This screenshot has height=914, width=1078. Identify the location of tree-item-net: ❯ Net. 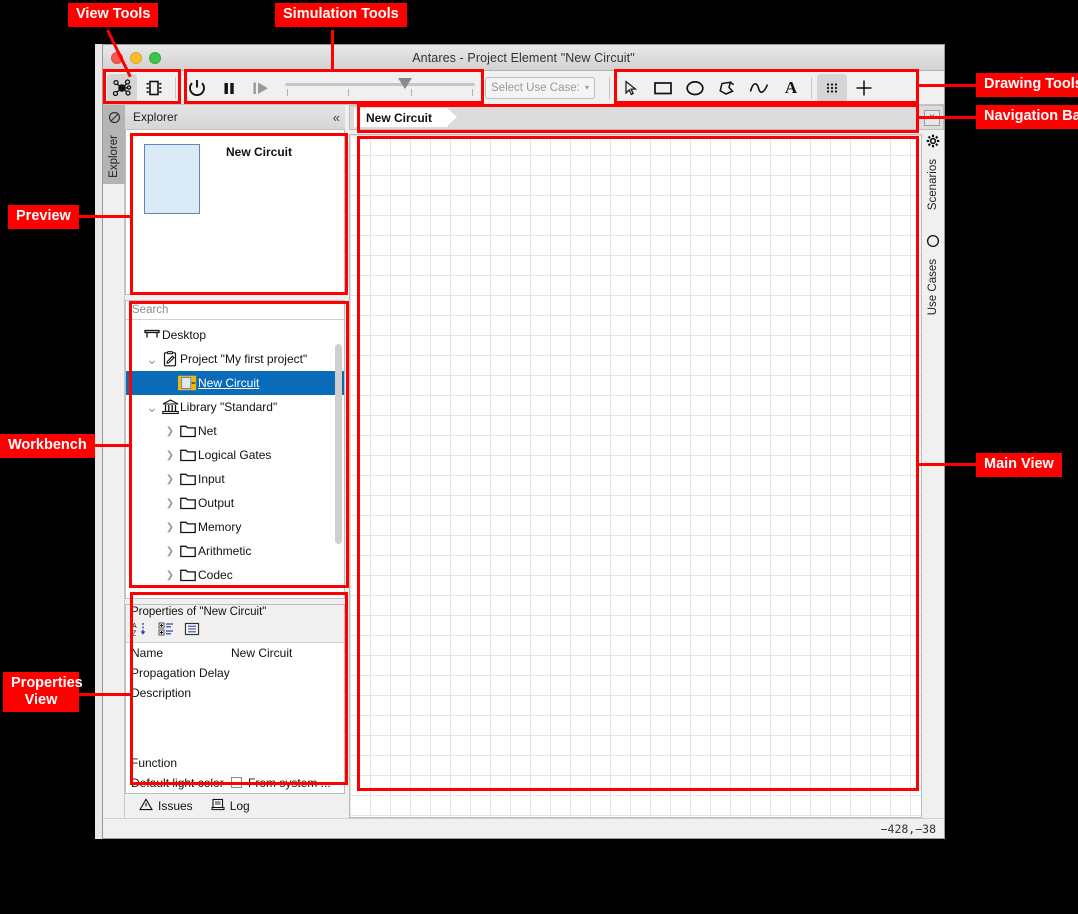
(235, 431).